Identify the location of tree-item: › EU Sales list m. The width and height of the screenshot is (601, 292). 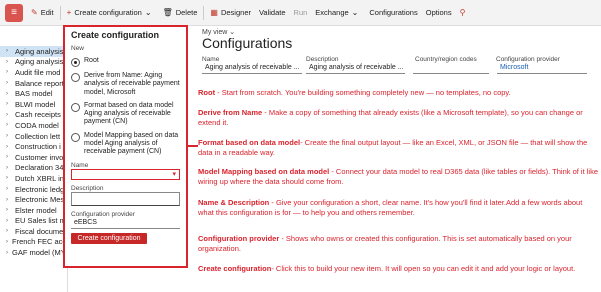
(33, 221).